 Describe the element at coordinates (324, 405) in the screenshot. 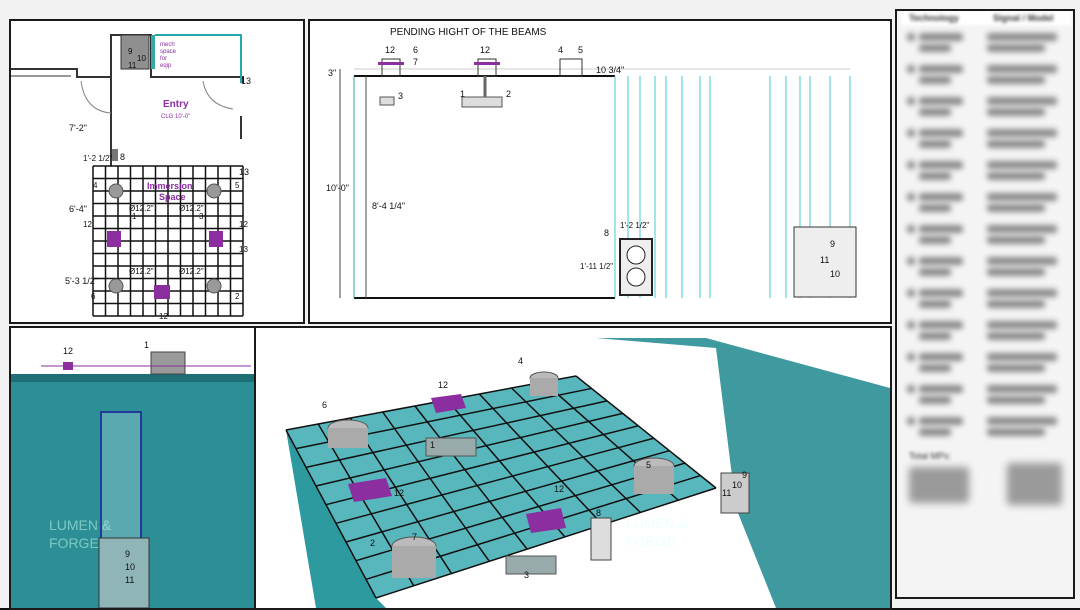

I see `iso-callout-6: 6` at that location.